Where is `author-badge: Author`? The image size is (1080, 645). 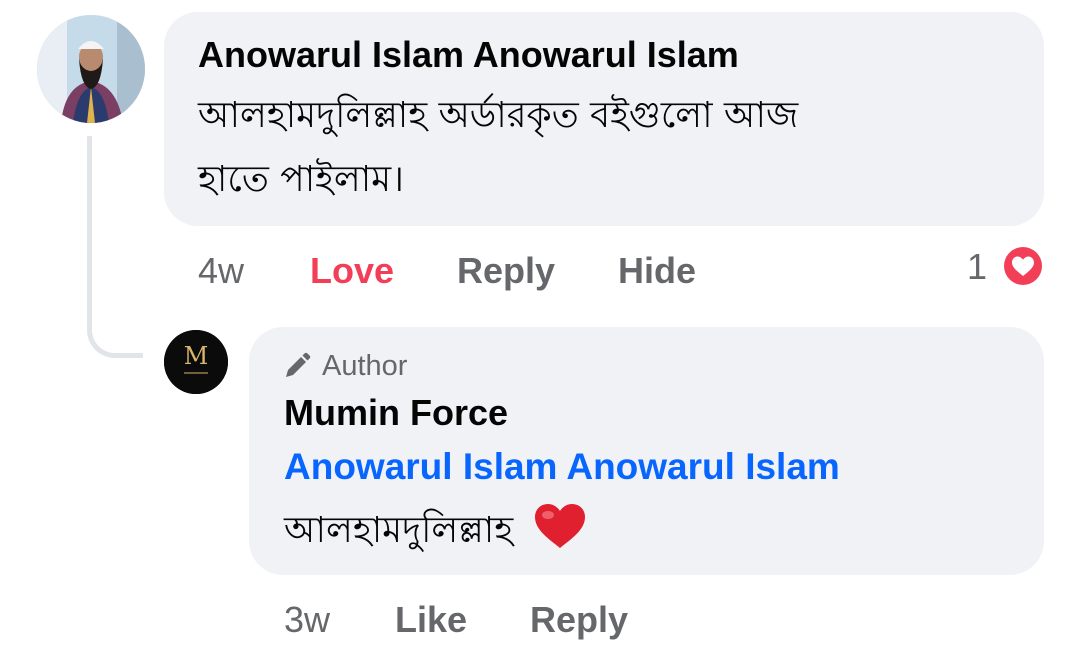
author-badge: Author is located at coordinates (344, 366).